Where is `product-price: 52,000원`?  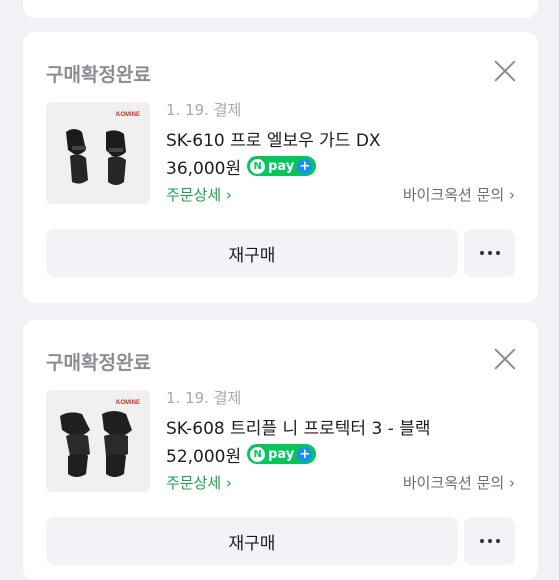
product-price: 52,000원 is located at coordinates (204, 456).